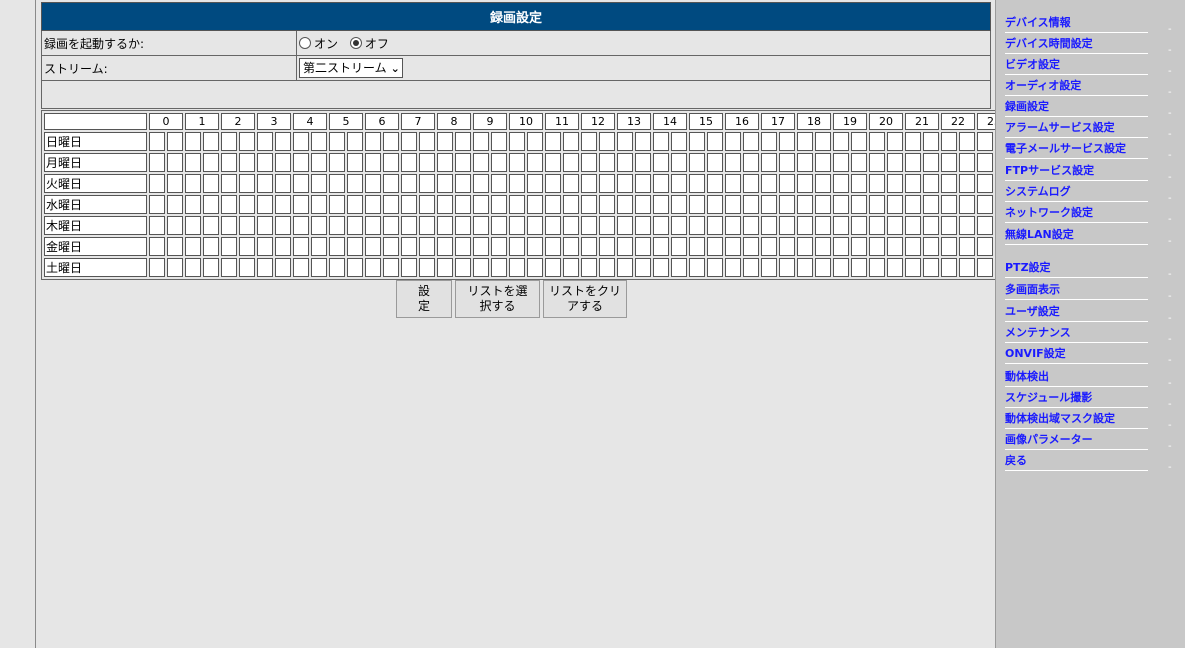  What do you see at coordinates (95, 162) in the screenshot?
I see `day-label: 月曜日` at bounding box center [95, 162].